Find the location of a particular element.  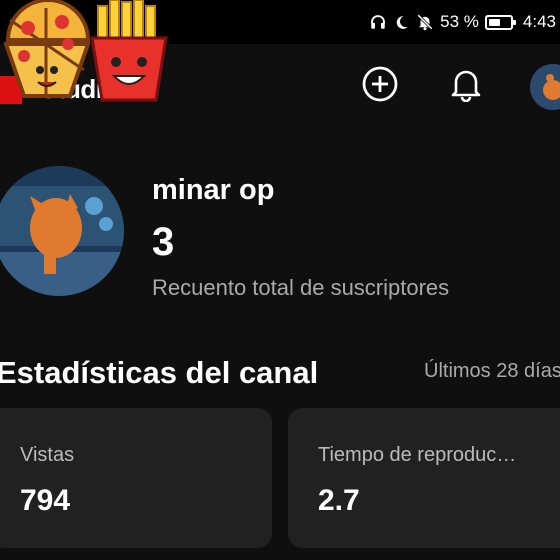

fries-sticker-icon is located at coordinates (129, 51).